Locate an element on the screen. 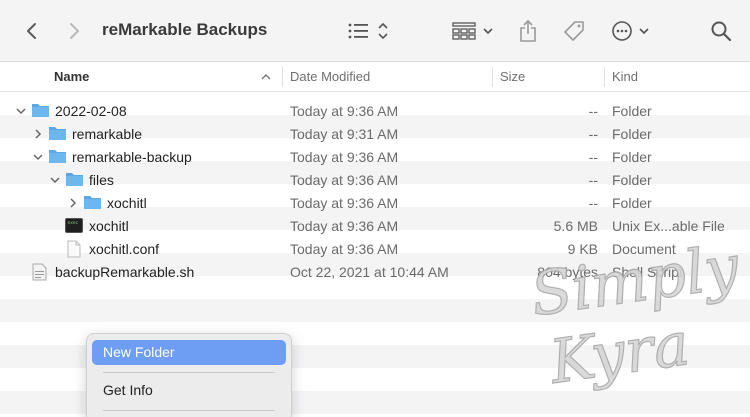 The width and height of the screenshot is (750, 417). list-view-icon is located at coordinates (368, 31).